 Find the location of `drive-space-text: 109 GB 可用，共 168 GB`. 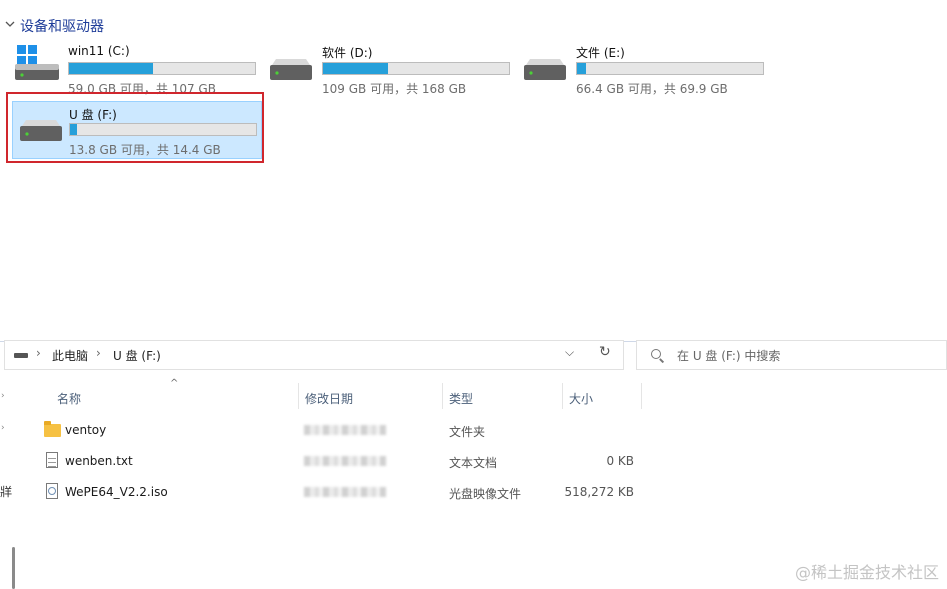

drive-space-text: 109 GB 可用，共 168 GB is located at coordinates (394, 89).